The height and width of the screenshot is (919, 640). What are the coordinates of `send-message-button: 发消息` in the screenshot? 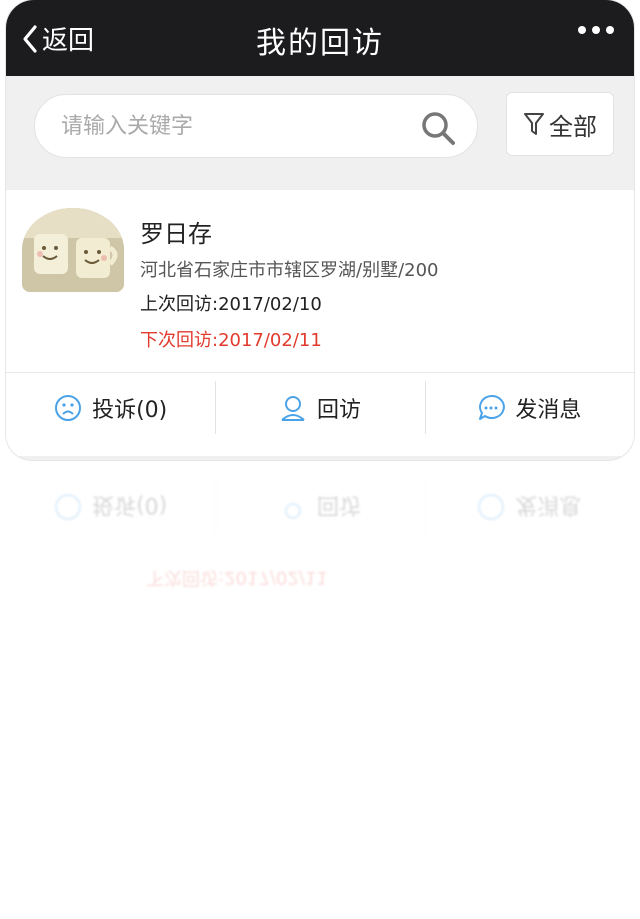 It's located at (529, 407).